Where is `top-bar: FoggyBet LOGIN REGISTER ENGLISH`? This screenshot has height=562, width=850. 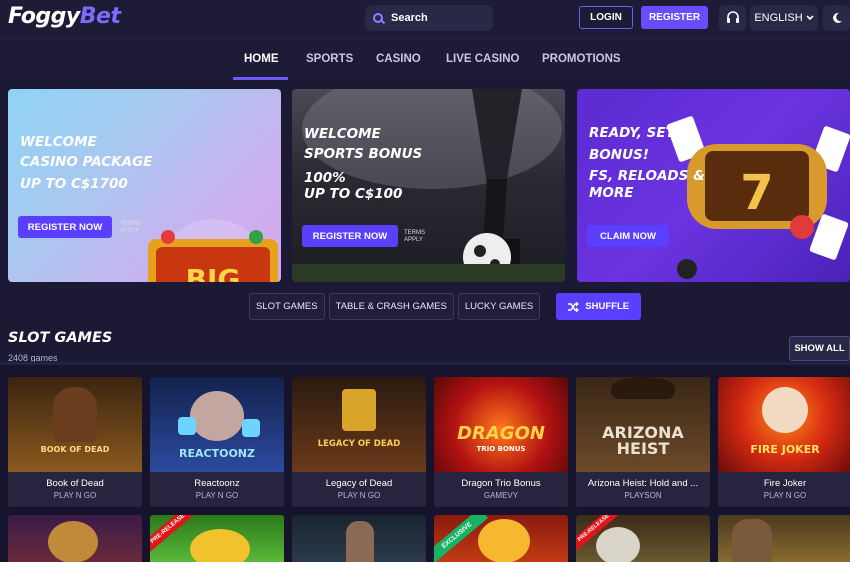
top-bar: FoggyBet LOGIN REGISTER ENGLISH is located at coordinates (425, 19).